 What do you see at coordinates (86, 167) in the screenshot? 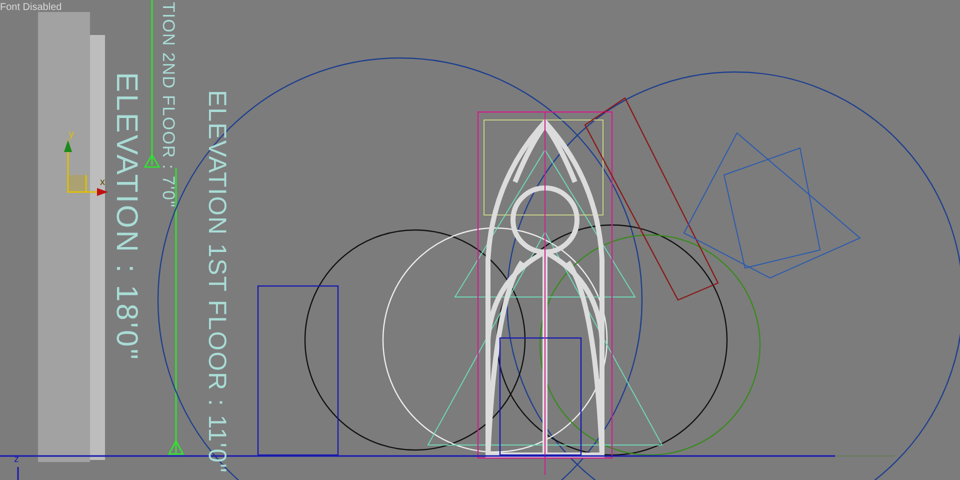
I see `transform-gizmo-icon` at bounding box center [86, 167].